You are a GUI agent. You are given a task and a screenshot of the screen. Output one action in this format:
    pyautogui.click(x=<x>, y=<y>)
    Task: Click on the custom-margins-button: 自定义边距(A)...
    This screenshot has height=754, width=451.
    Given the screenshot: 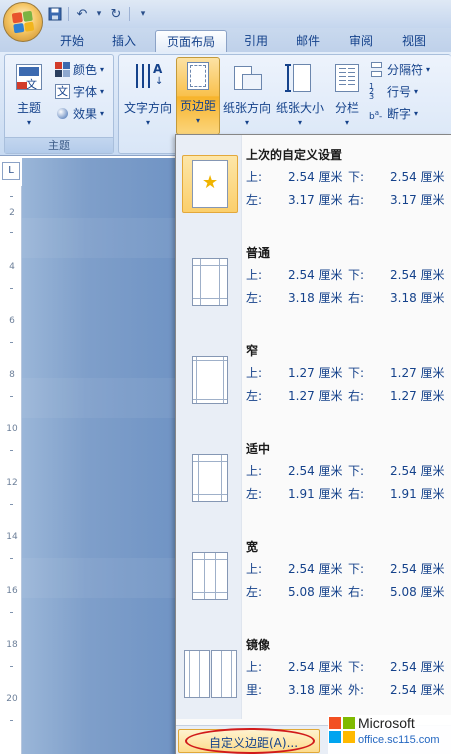 What is the action you would take?
    pyautogui.click(x=249, y=741)
    